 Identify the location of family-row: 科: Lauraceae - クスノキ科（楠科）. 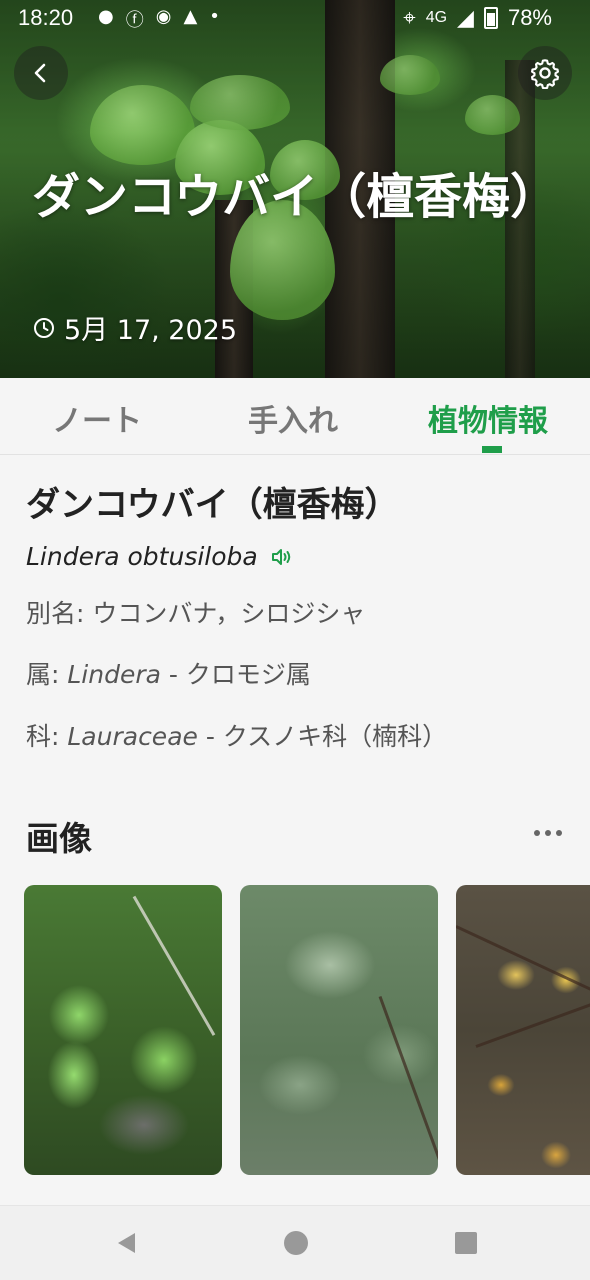
(236, 735).